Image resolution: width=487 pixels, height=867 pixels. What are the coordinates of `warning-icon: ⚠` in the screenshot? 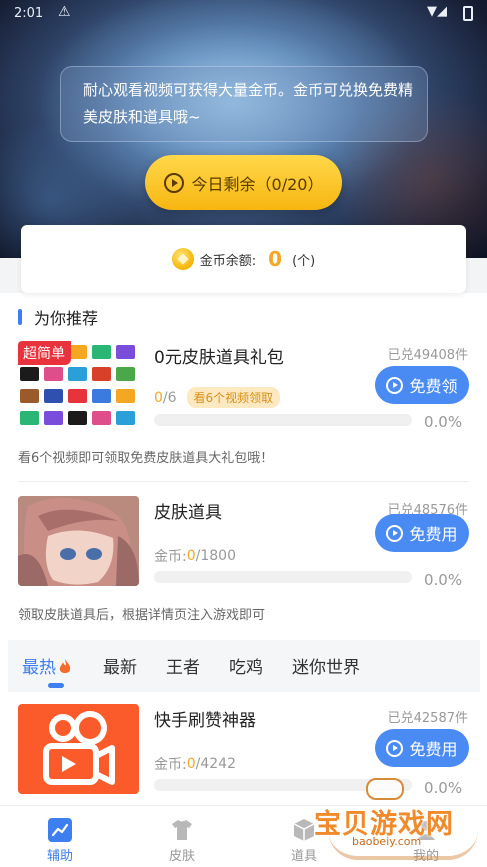 It's located at (64, 12).